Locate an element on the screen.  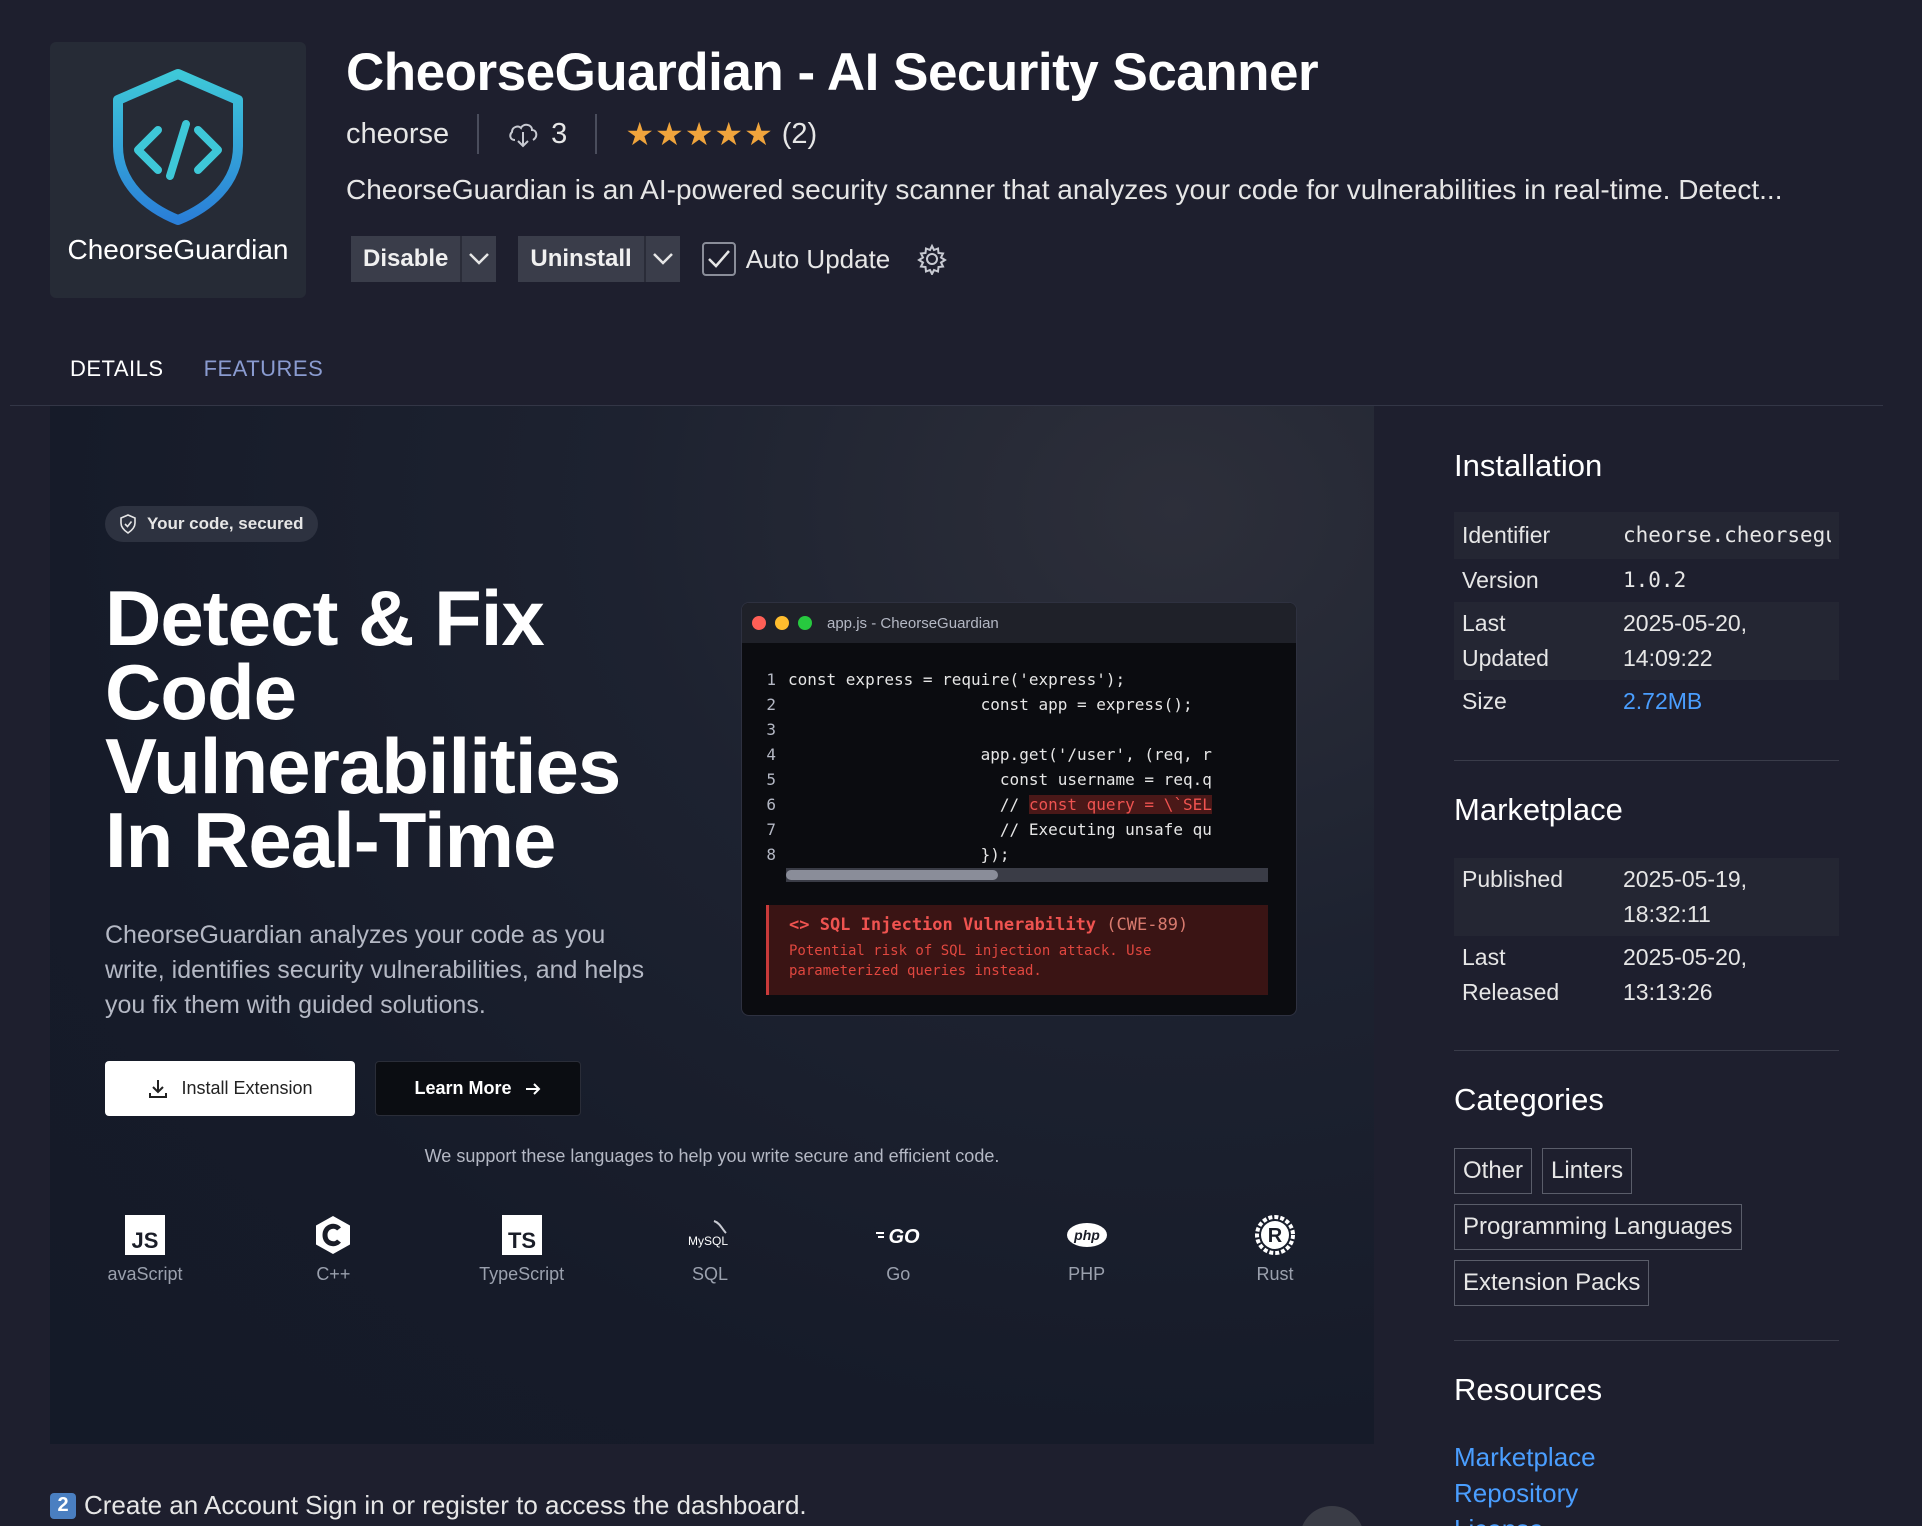
gear-icon is located at coordinates (932, 259).